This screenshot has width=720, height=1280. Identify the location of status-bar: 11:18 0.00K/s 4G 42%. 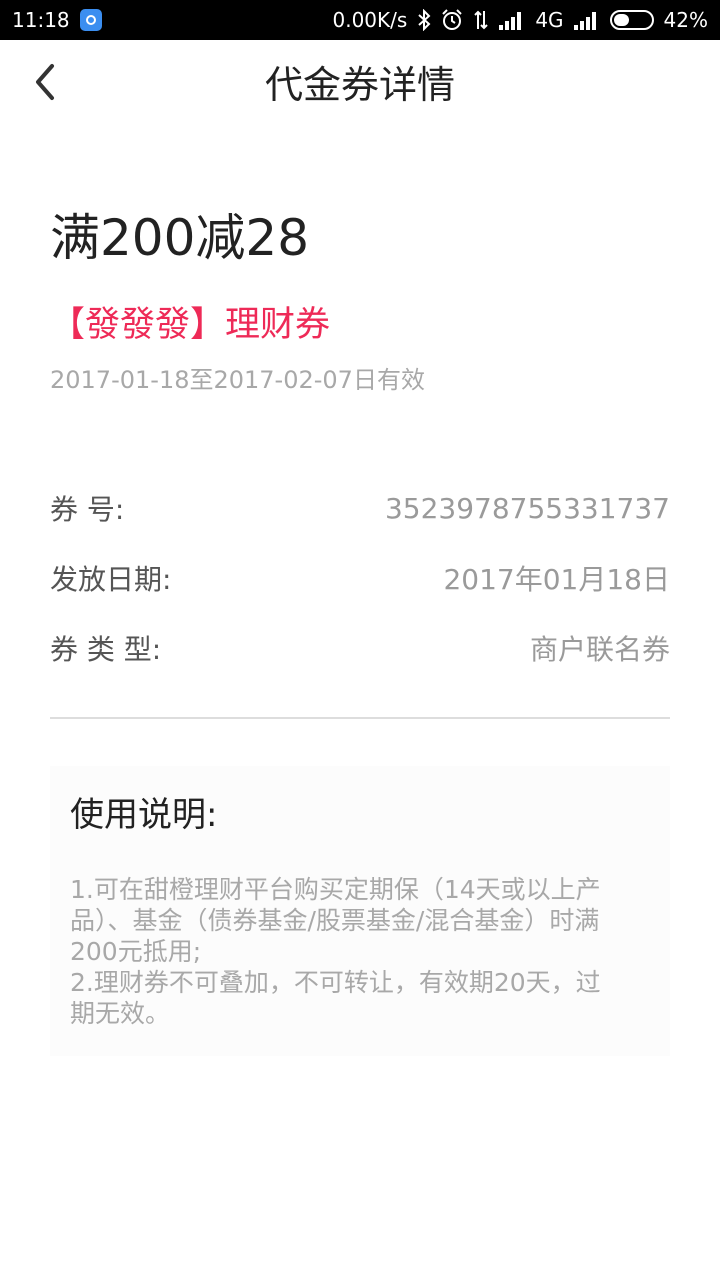
(360, 20).